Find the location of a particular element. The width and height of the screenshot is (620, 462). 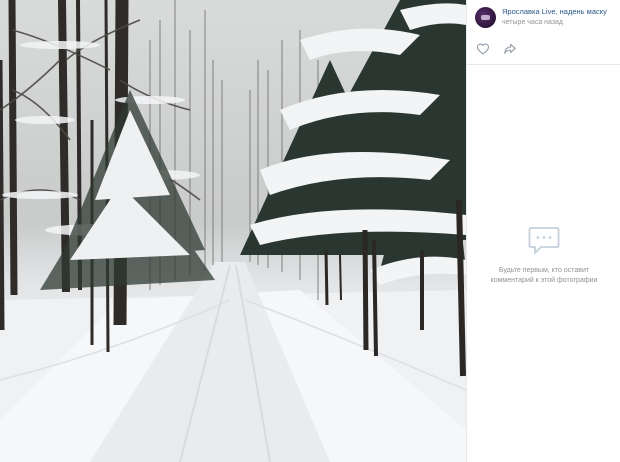

comment-bubble-icon is located at coordinates (544, 240).